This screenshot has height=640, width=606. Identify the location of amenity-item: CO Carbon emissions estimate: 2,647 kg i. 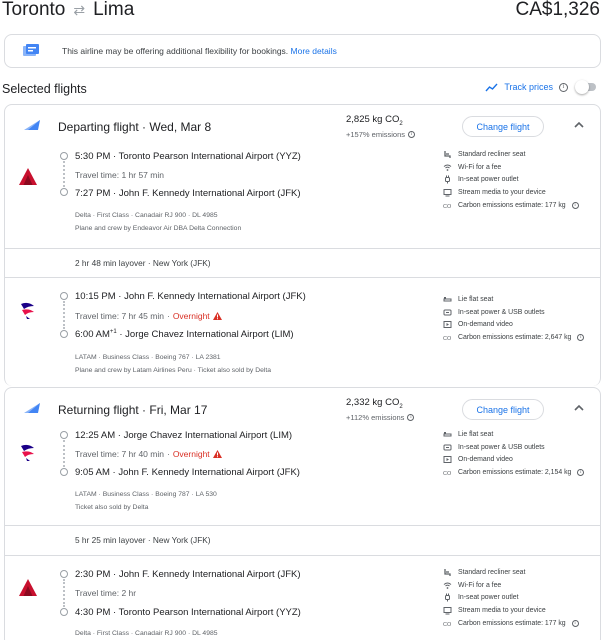
(523, 337).